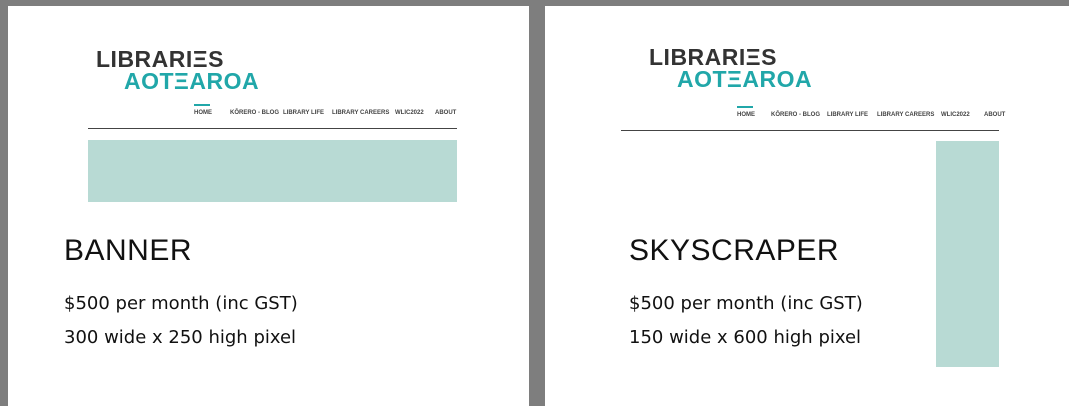 This screenshot has width=1069, height=406. I want to click on skyscraper-ad-placeholder, so click(967, 254).